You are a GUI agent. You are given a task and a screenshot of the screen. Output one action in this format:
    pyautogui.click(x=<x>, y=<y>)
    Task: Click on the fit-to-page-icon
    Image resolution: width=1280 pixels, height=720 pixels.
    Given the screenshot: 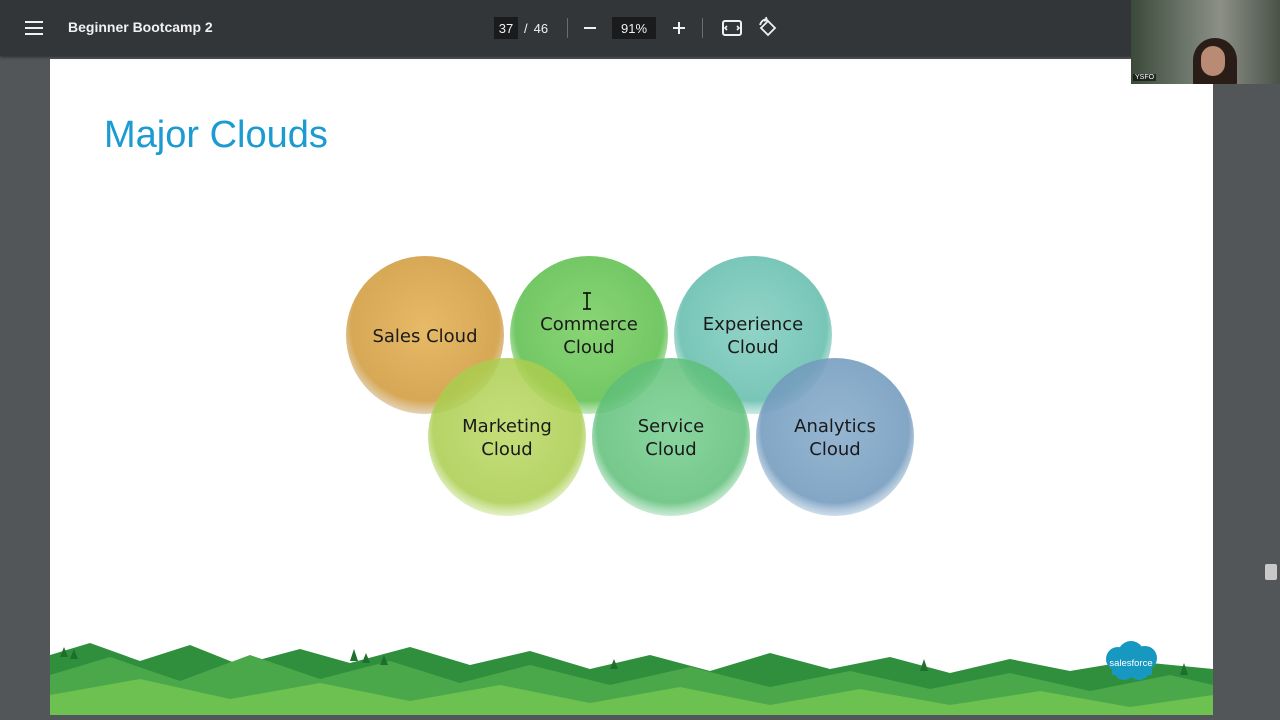 What is the action you would take?
    pyautogui.click(x=732, y=28)
    